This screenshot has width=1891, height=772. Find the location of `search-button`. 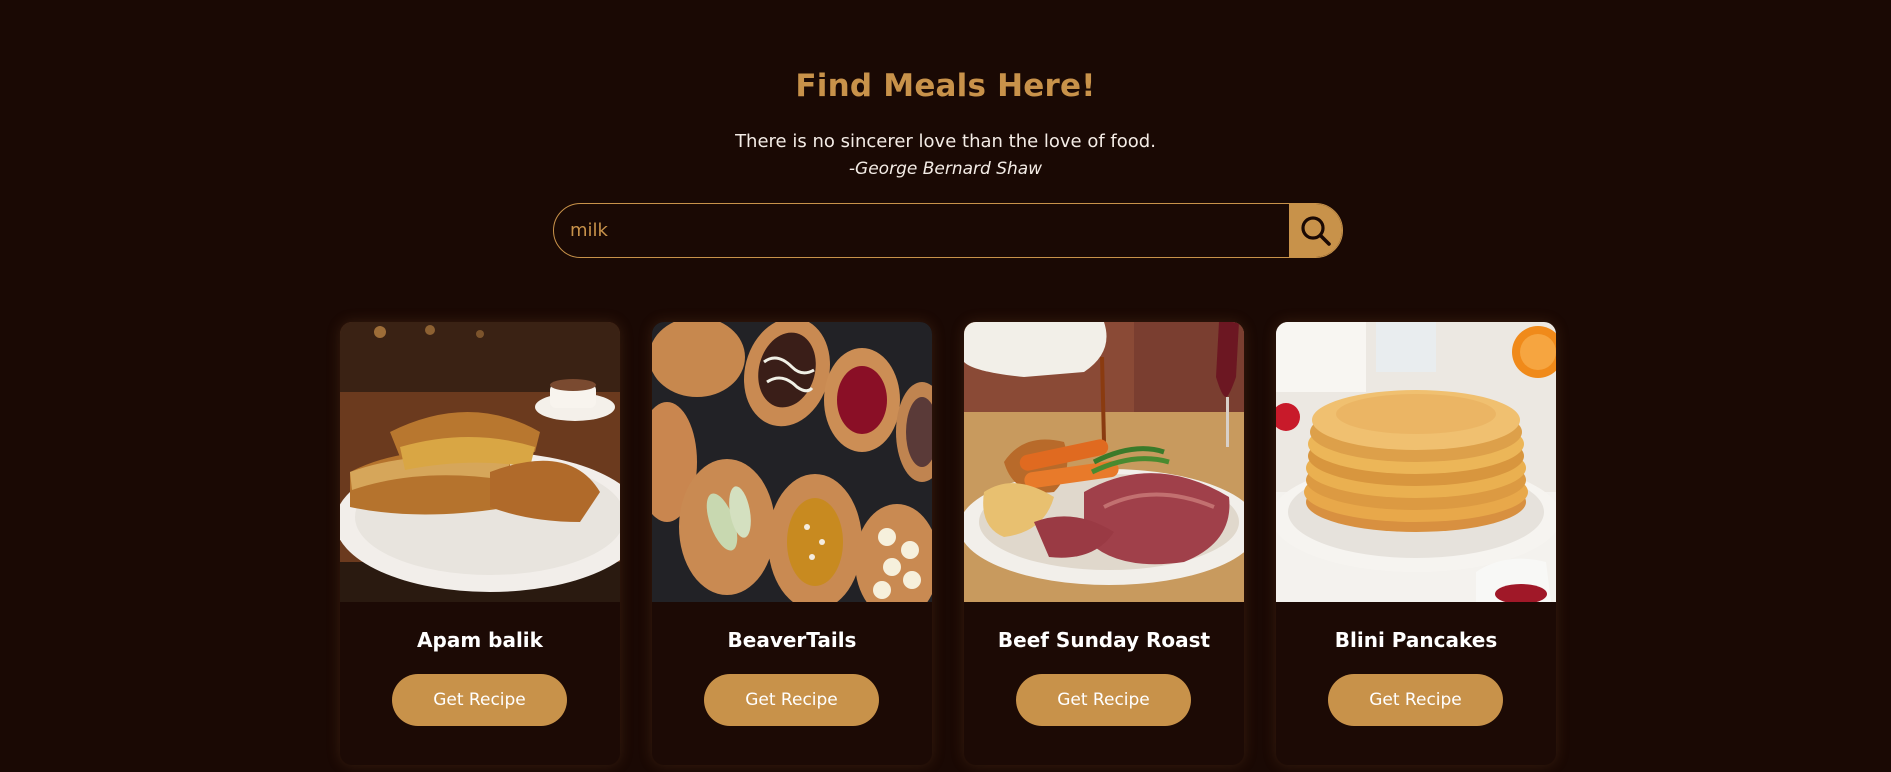

search-button is located at coordinates (1315, 230).